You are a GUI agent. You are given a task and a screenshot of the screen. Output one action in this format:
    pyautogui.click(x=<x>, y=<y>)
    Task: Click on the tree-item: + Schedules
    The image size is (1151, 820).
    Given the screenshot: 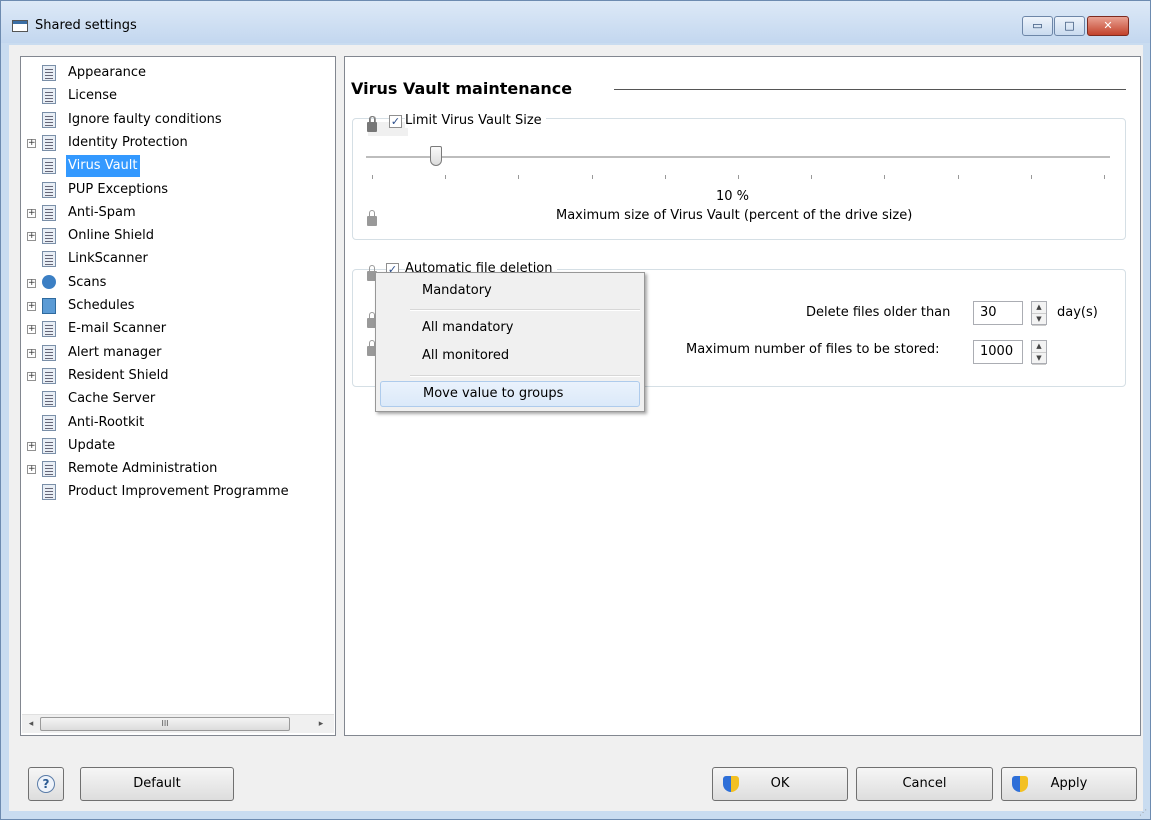 What is the action you would take?
    pyautogui.click(x=178, y=306)
    